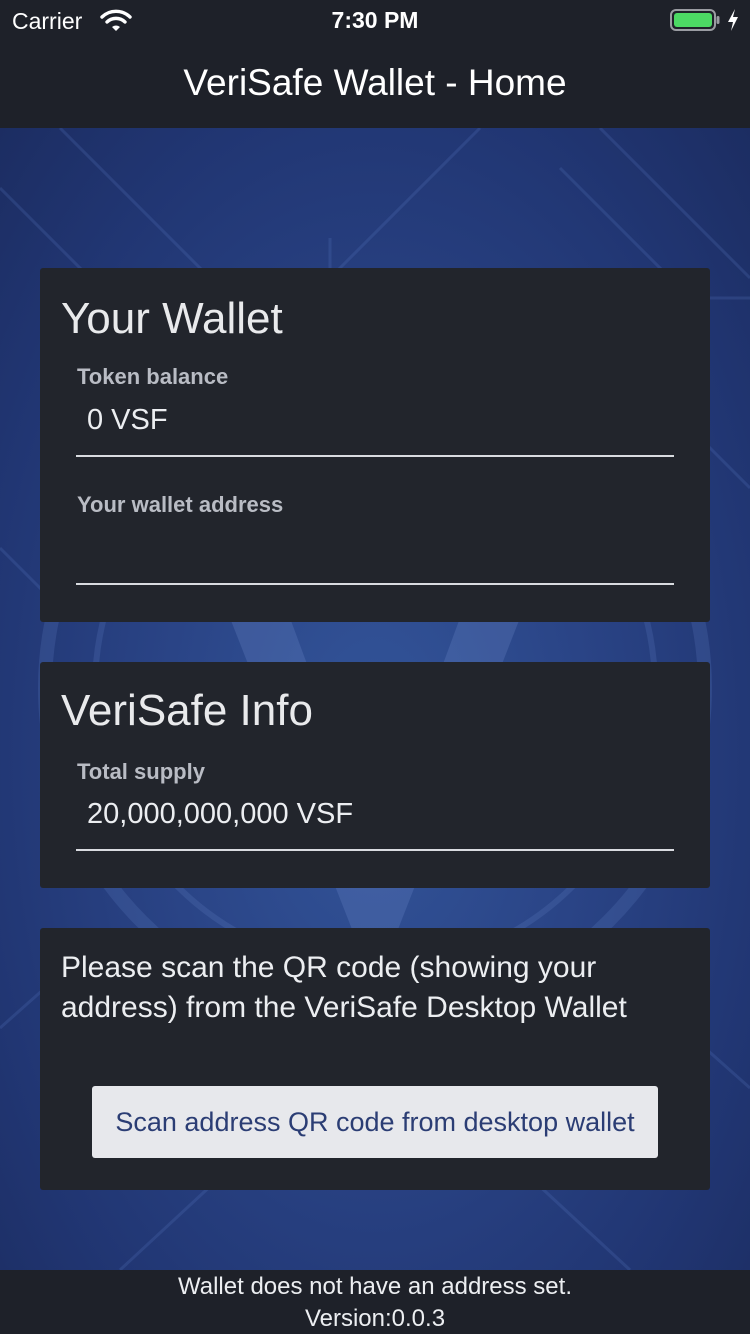  What do you see at coordinates (695, 20) in the screenshot?
I see `battery-icon` at bounding box center [695, 20].